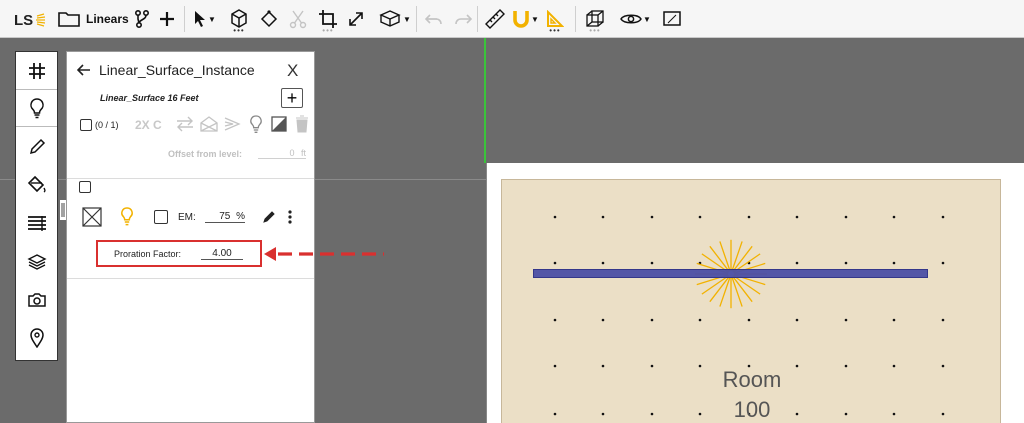  What do you see at coordinates (635, 19) in the screenshot?
I see `visibility-button: ▼` at bounding box center [635, 19].